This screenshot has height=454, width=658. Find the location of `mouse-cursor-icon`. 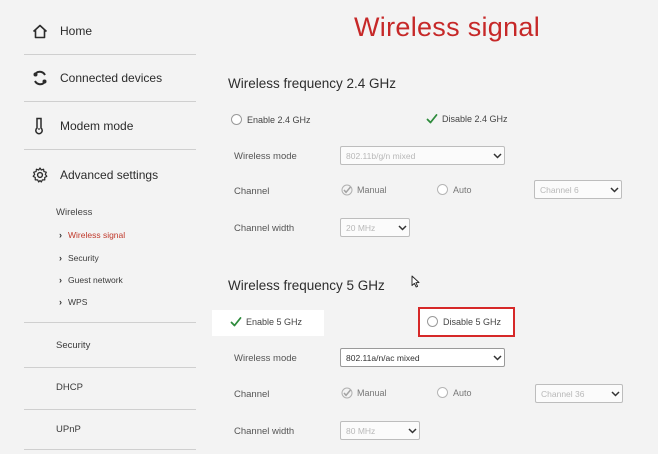

mouse-cursor-icon is located at coordinates (415, 284).